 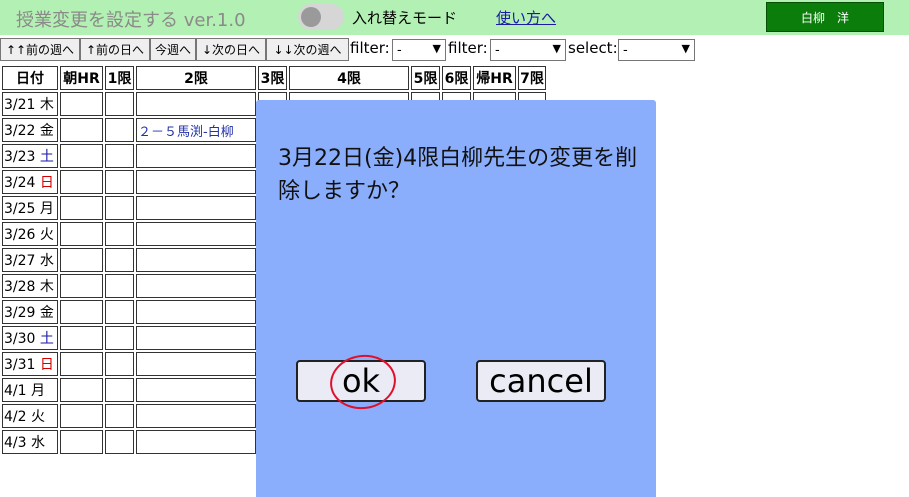 I want to click on date-cell: 4/2 火, so click(x=30, y=416).